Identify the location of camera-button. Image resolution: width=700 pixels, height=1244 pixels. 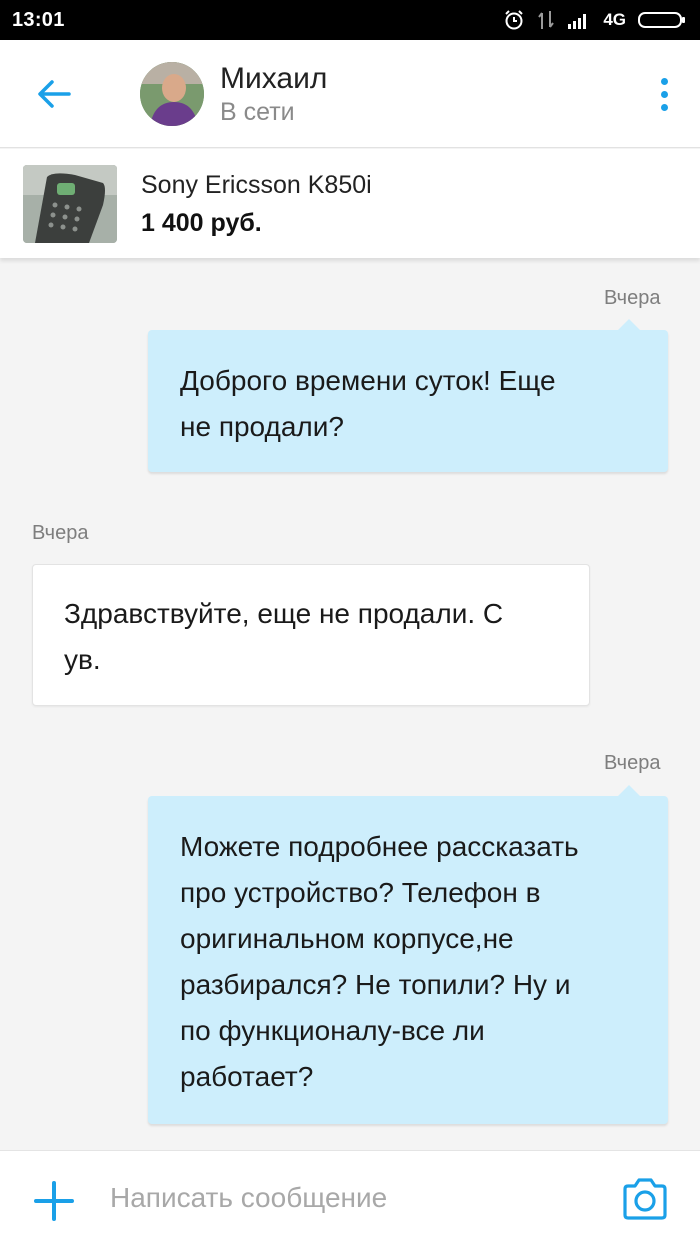
(645, 1199).